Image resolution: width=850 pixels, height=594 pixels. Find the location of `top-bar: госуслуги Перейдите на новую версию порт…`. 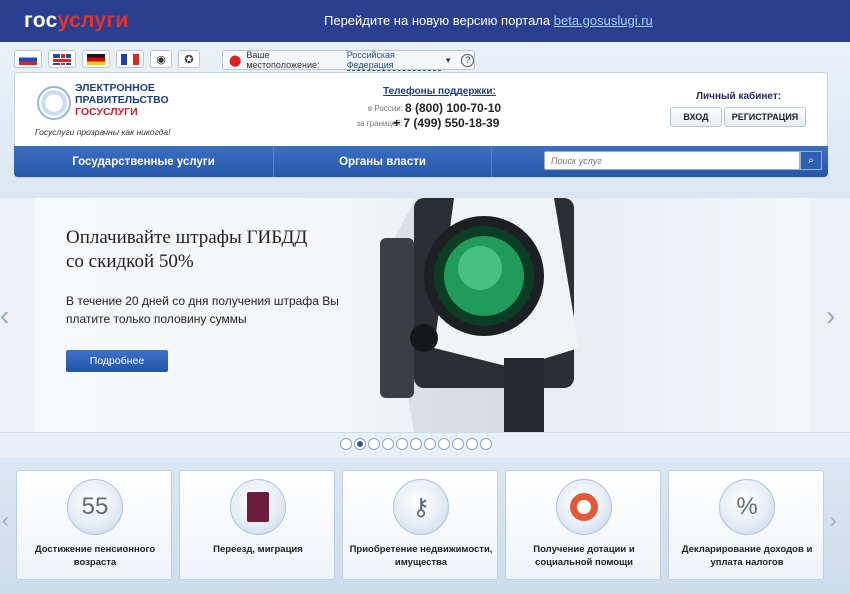

top-bar: госуслуги Перейдите на новую версию порт… is located at coordinates (425, 21).